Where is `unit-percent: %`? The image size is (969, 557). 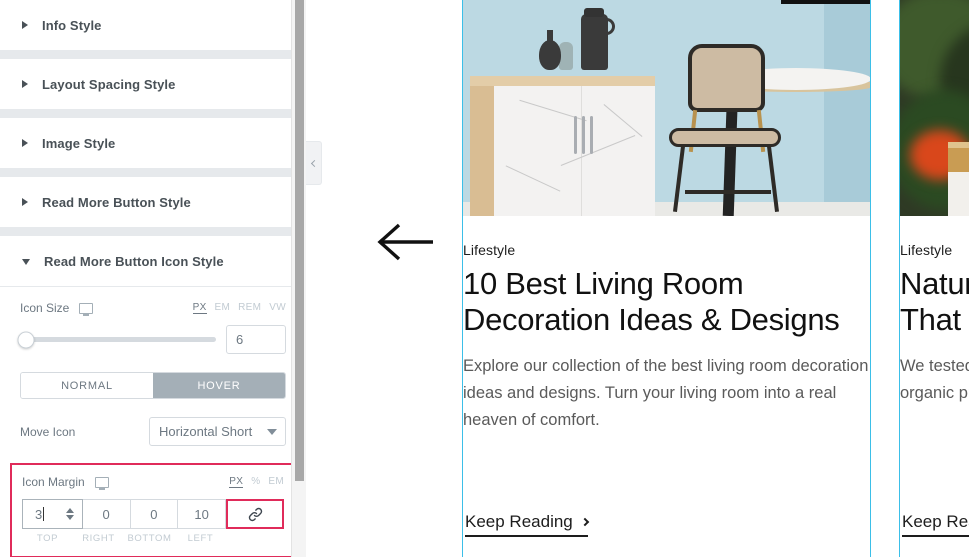 unit-percent: % is located at coordinates (255, 481).